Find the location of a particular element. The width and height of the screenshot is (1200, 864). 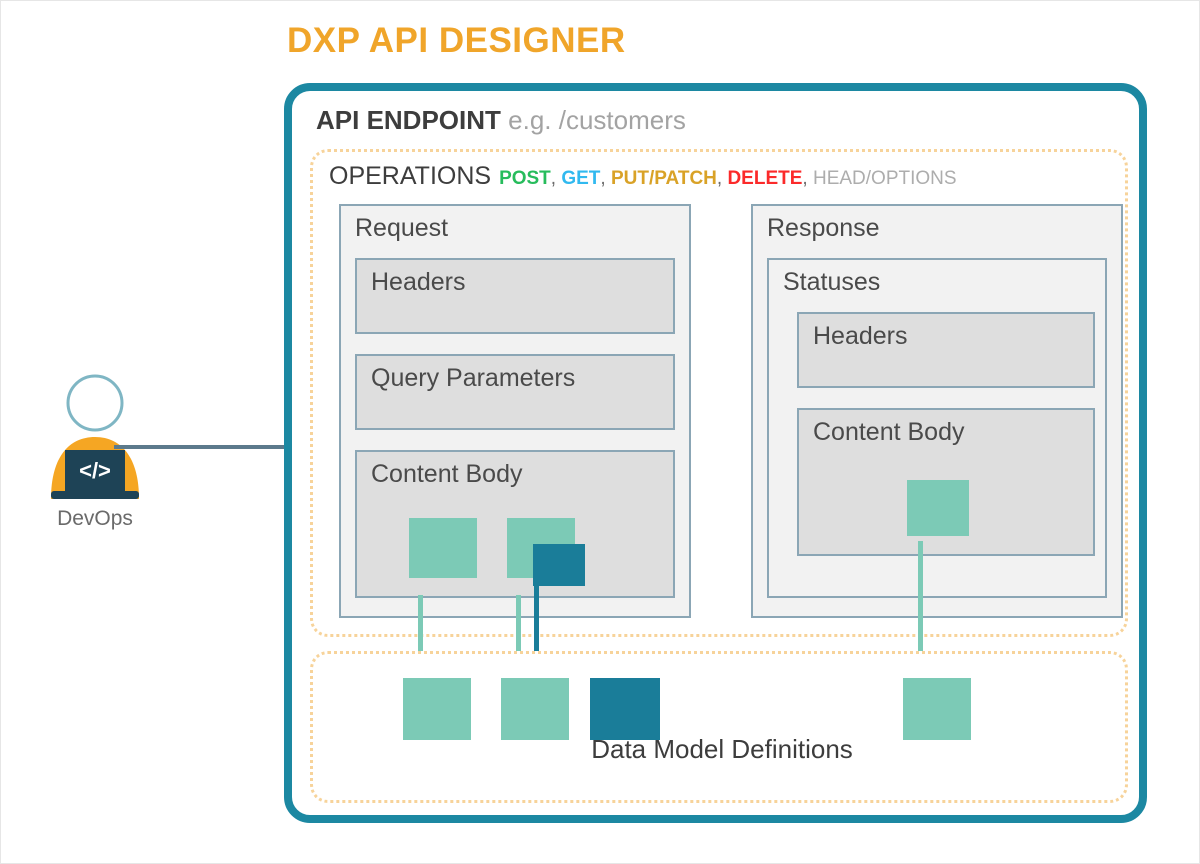

devops-actor: </> DevOps is located at coordinates (95, 456).